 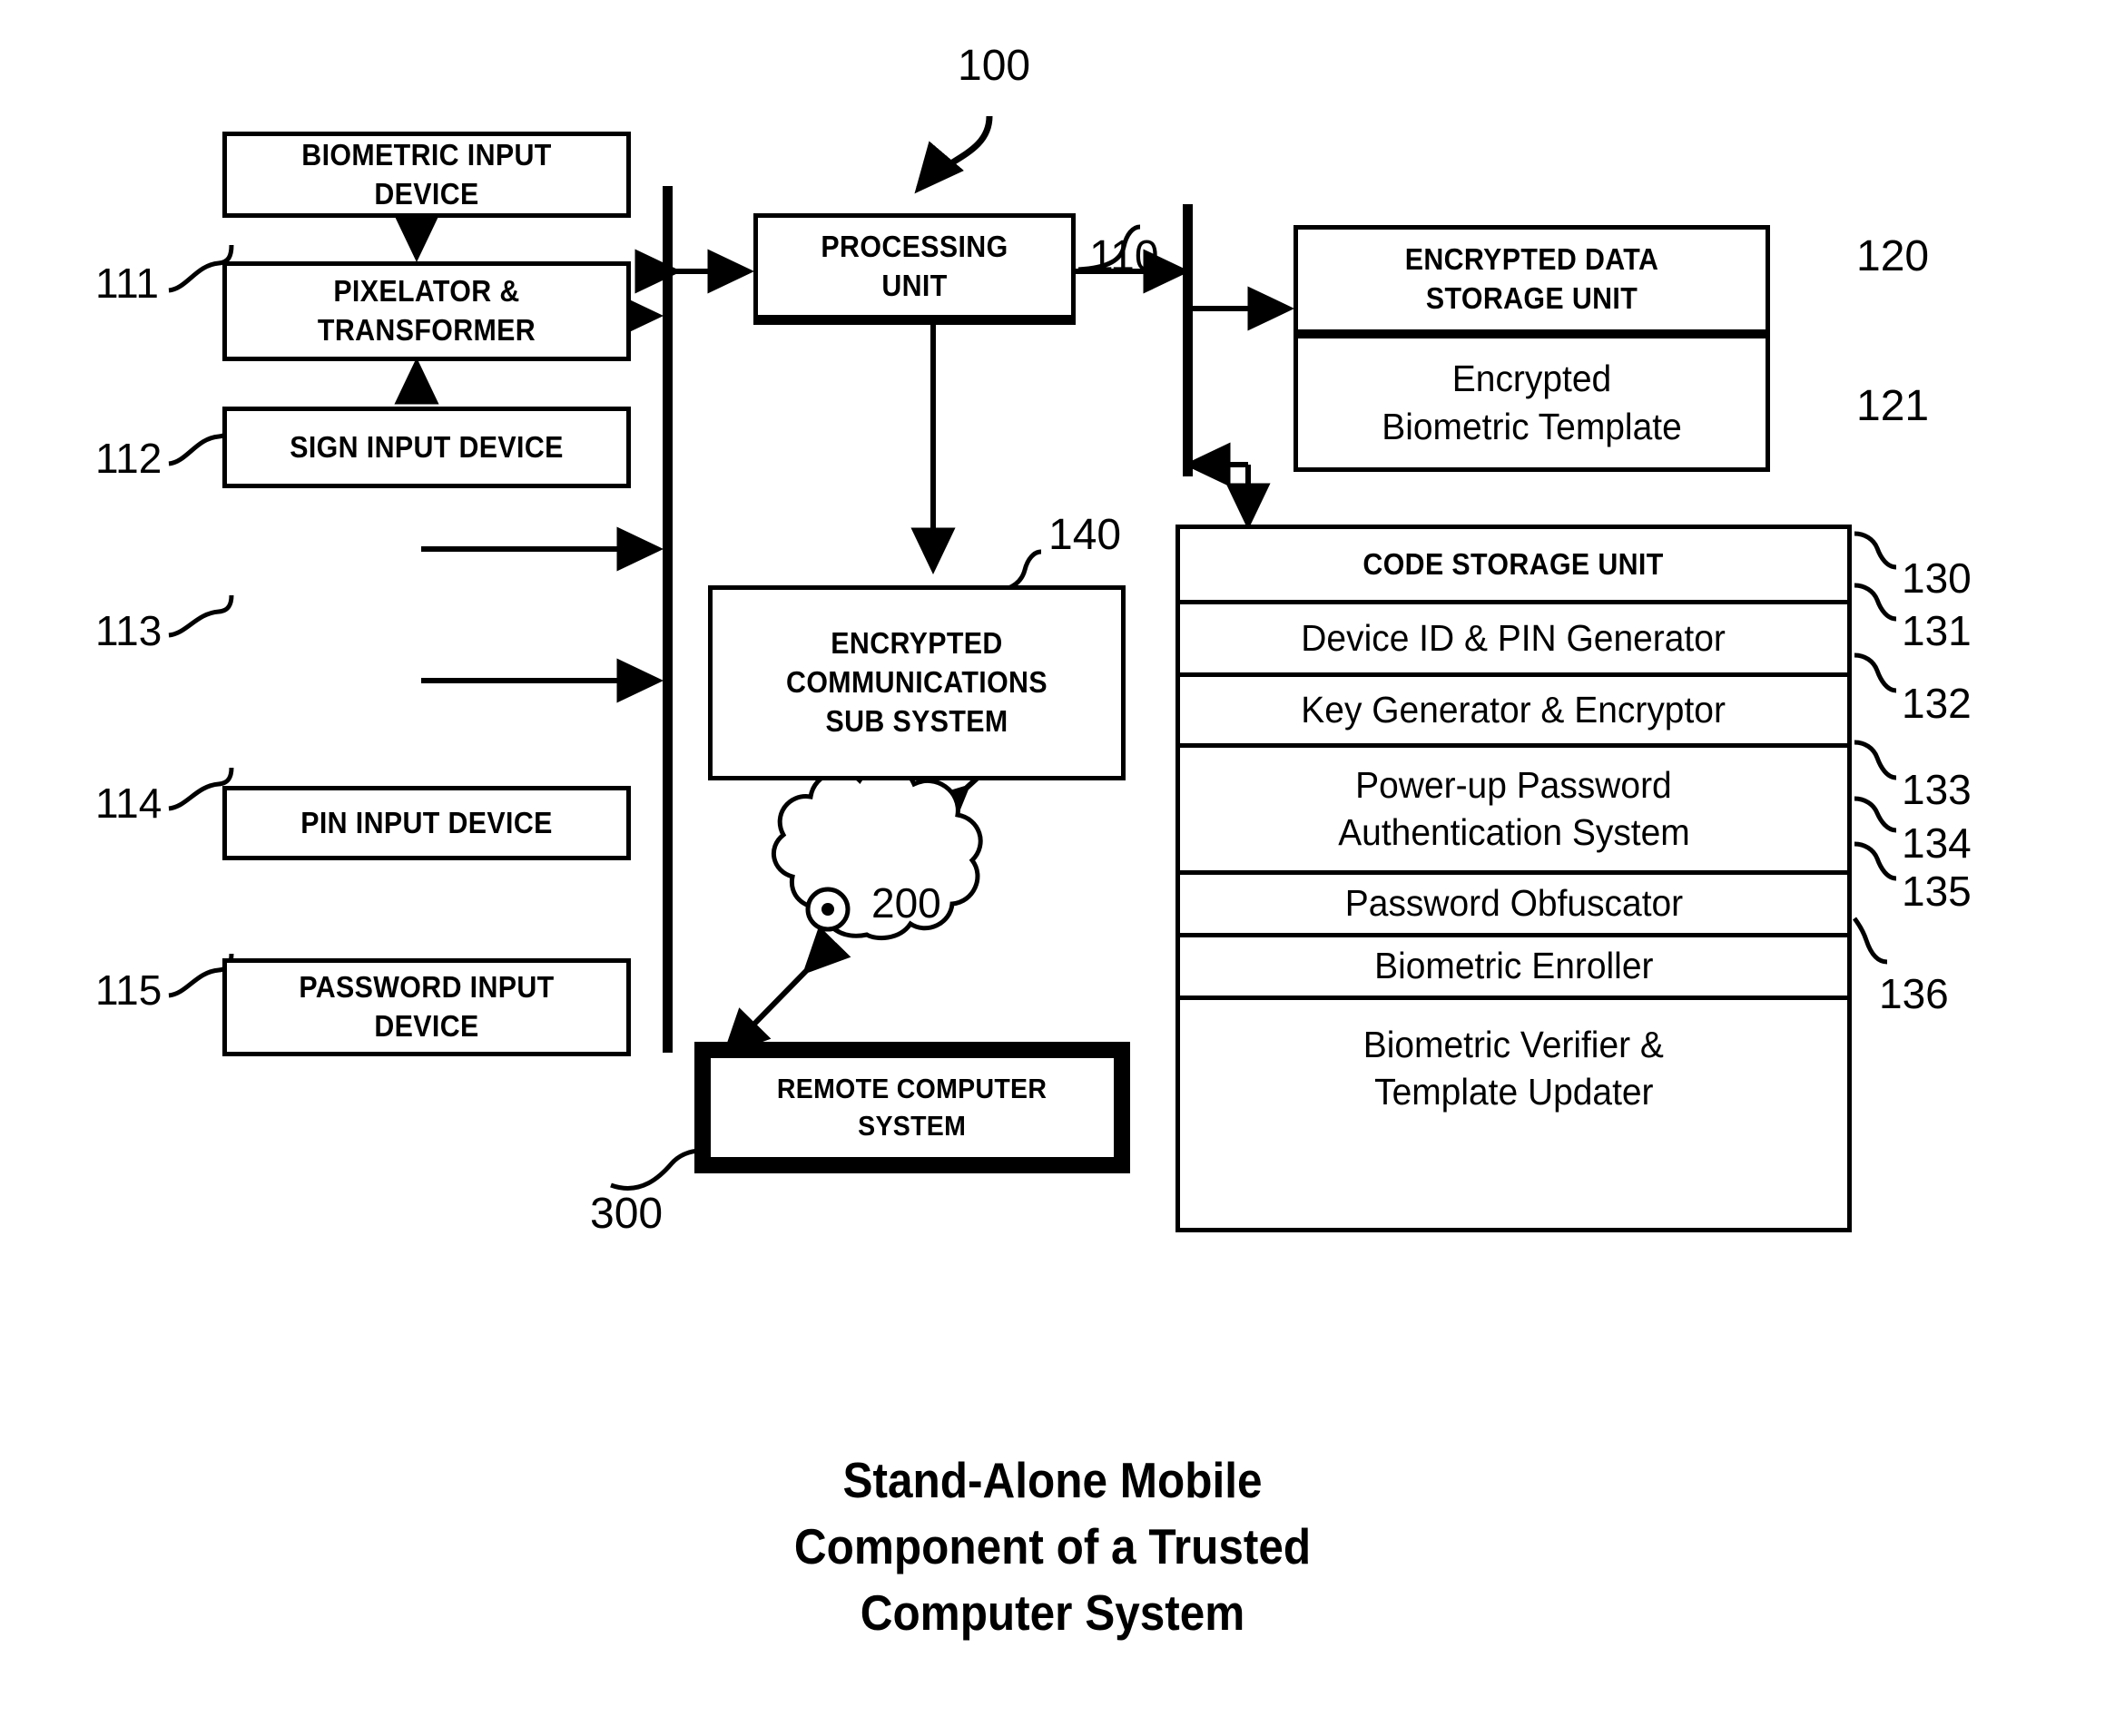 I want to click on reference-numeral-121: 121, so click(x=1893, y=406).